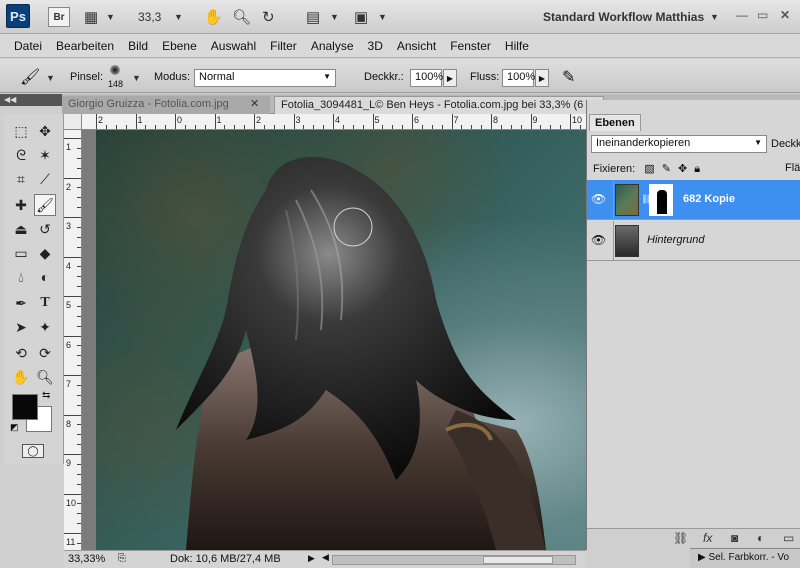 This screenshot has height=568, width=800. What do you see at coordinates (518, 78) in the screenshot?
I see `flow-field: 100%` at bounding box center [518, 78].